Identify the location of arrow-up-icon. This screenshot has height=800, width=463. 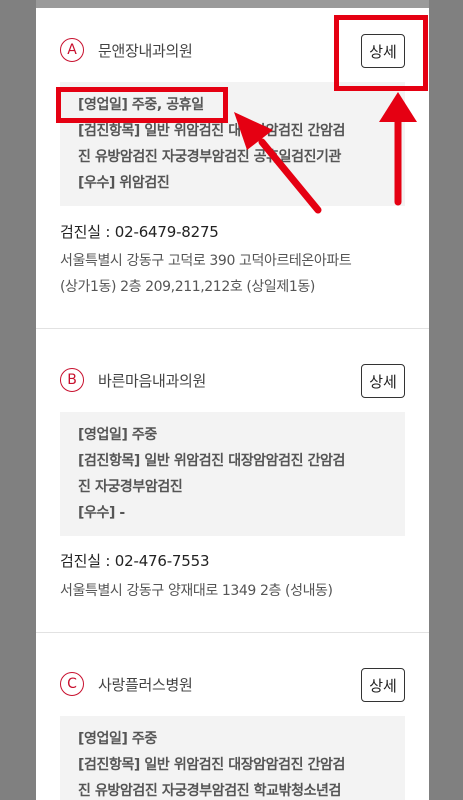
(325, 153).